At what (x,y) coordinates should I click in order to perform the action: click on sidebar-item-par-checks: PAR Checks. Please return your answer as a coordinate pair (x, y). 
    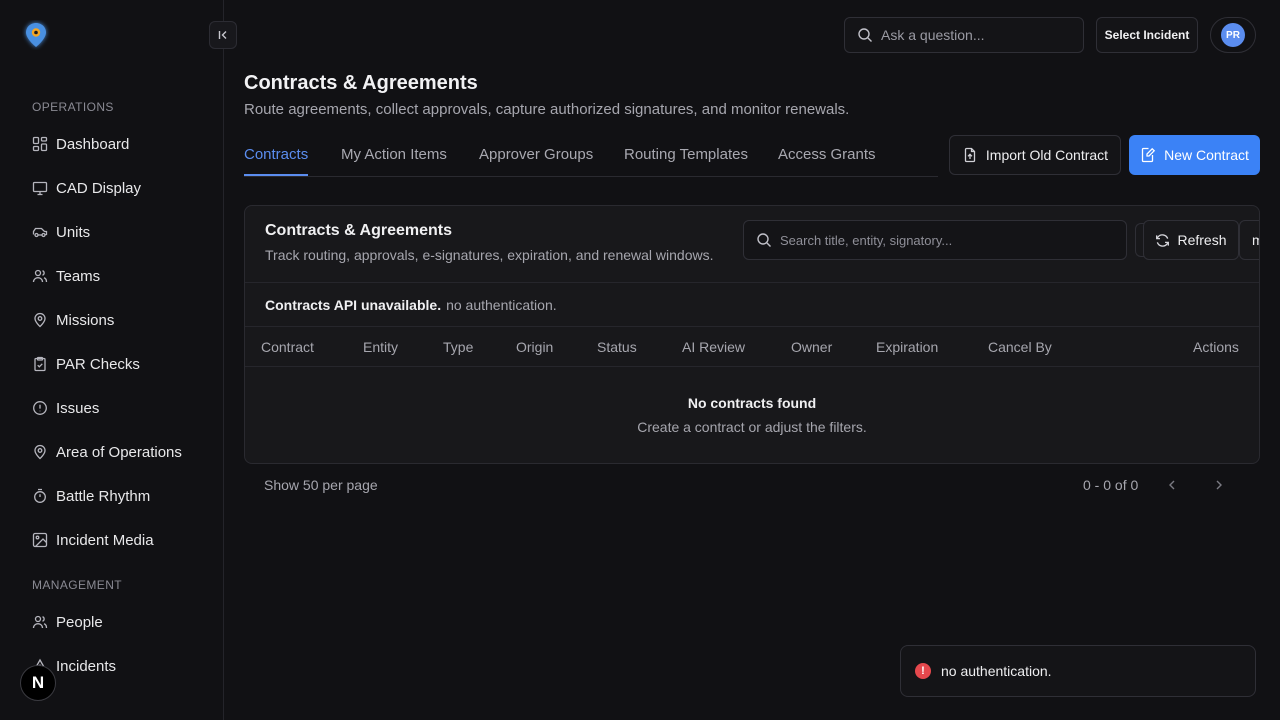
    Looking at the image, I should click on (86, 364).